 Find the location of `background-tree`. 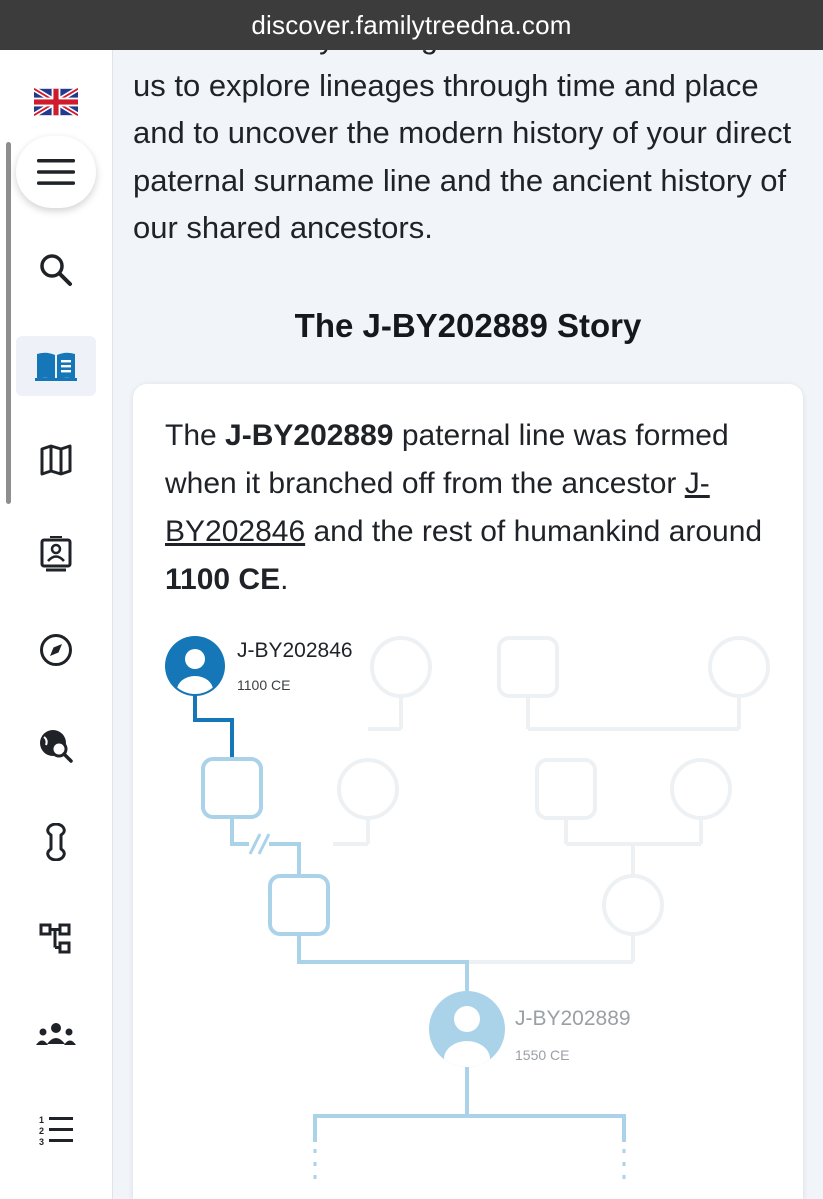

background-tree is located at coordinates (551, 800).